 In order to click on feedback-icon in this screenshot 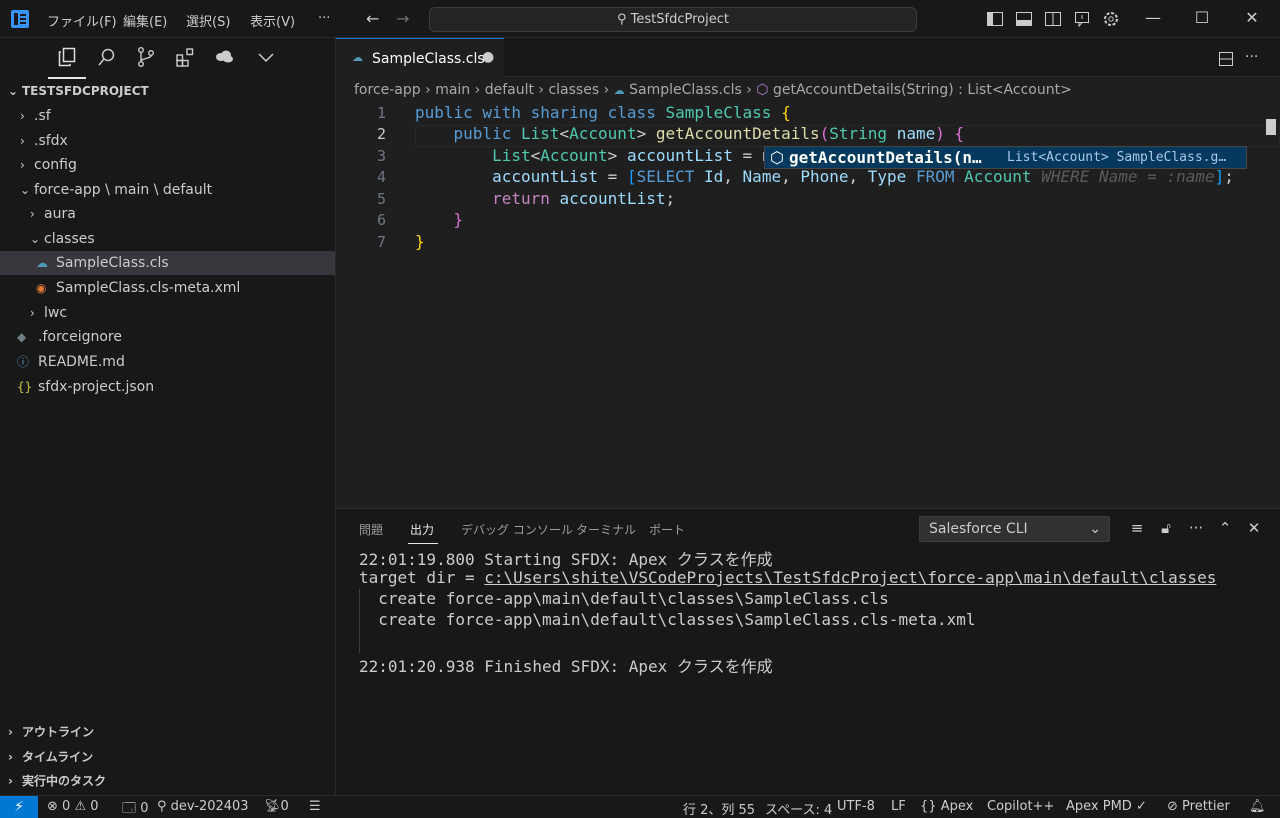, I will do `click(1082, 19)`.